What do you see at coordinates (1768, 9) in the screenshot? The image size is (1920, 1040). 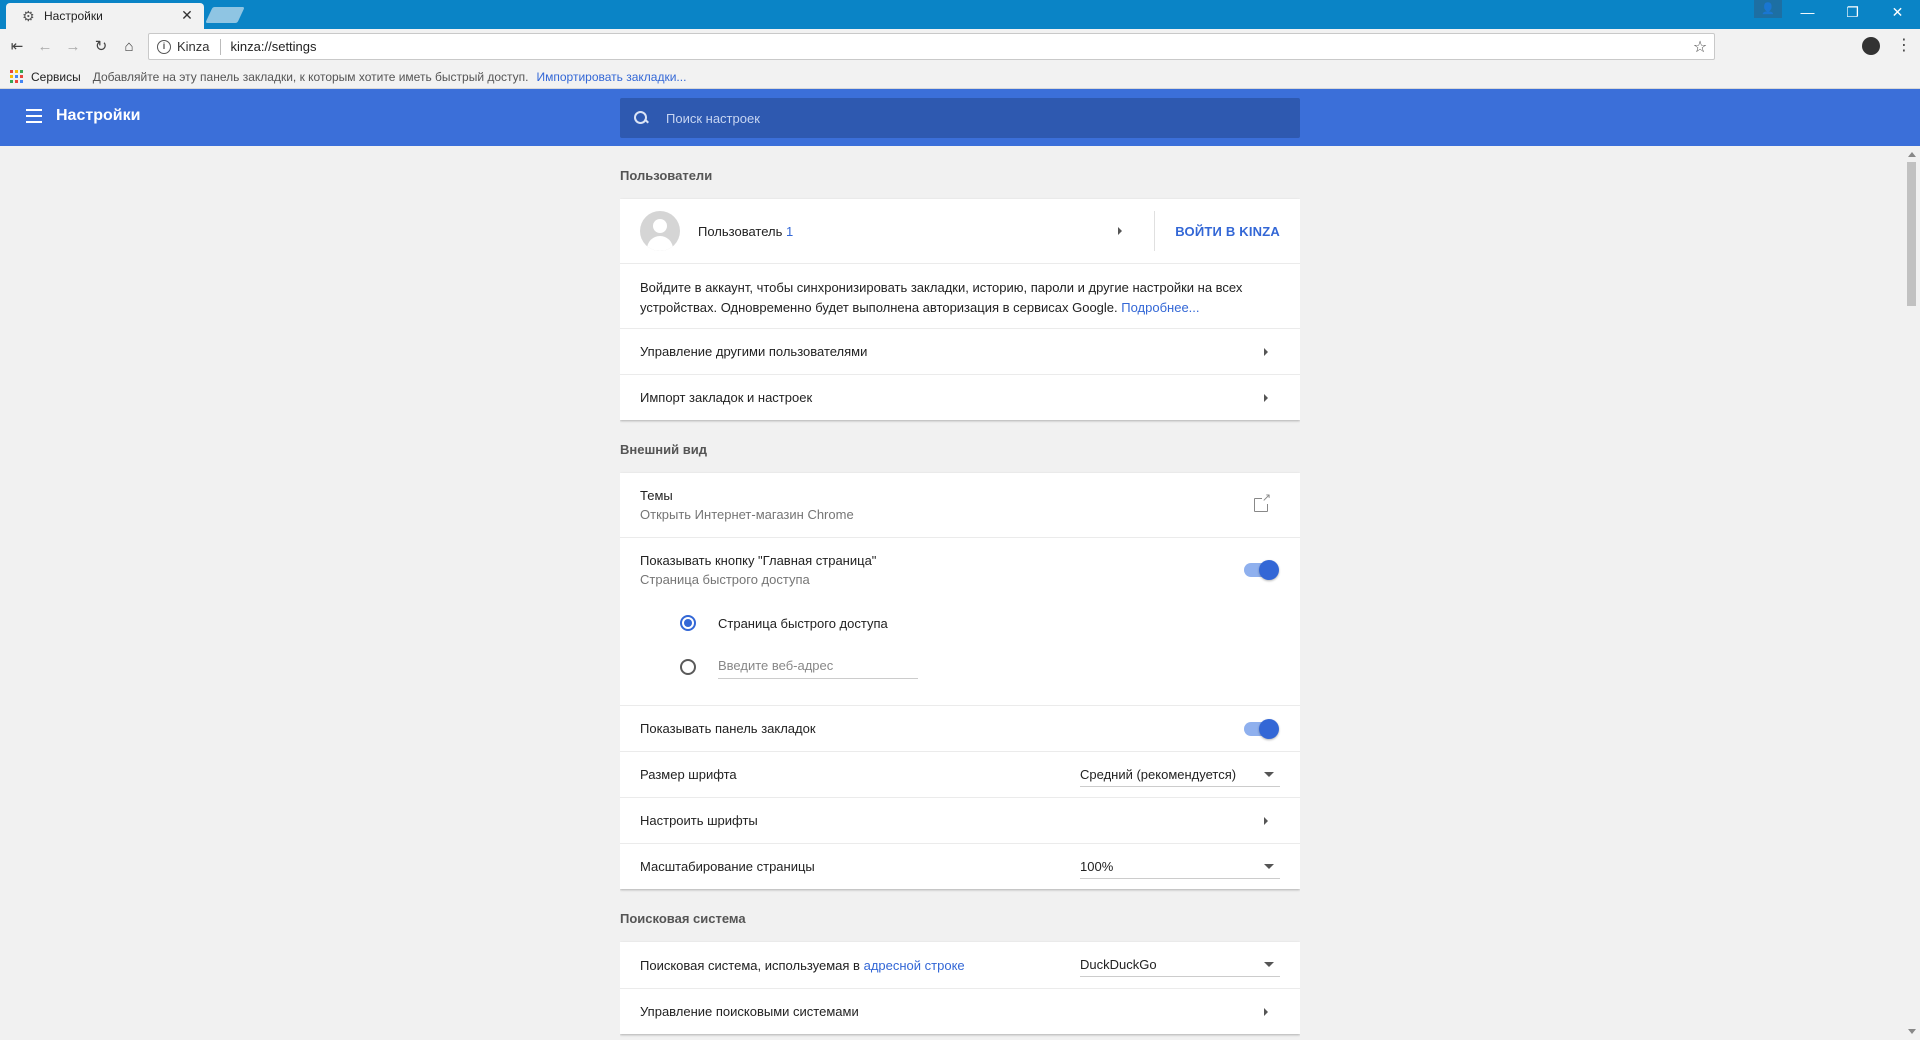 I see `user-profile-icon: 👤` at bounding box center [1768, 9].